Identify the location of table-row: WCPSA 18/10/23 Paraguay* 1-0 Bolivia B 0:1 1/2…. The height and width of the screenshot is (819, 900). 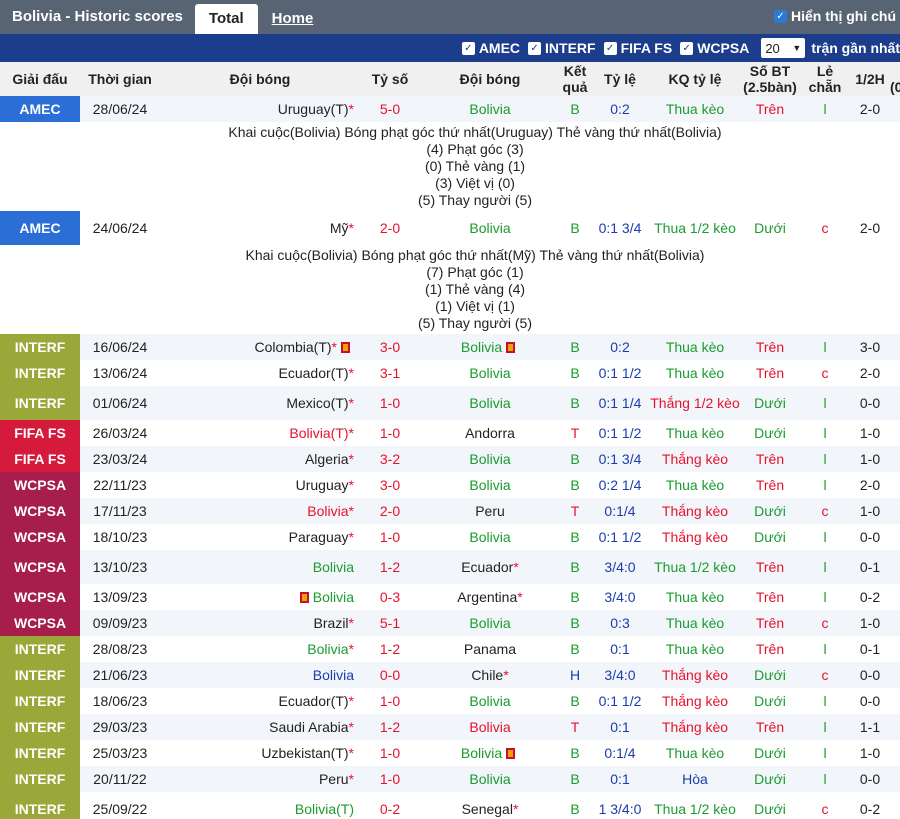
(450, 537).